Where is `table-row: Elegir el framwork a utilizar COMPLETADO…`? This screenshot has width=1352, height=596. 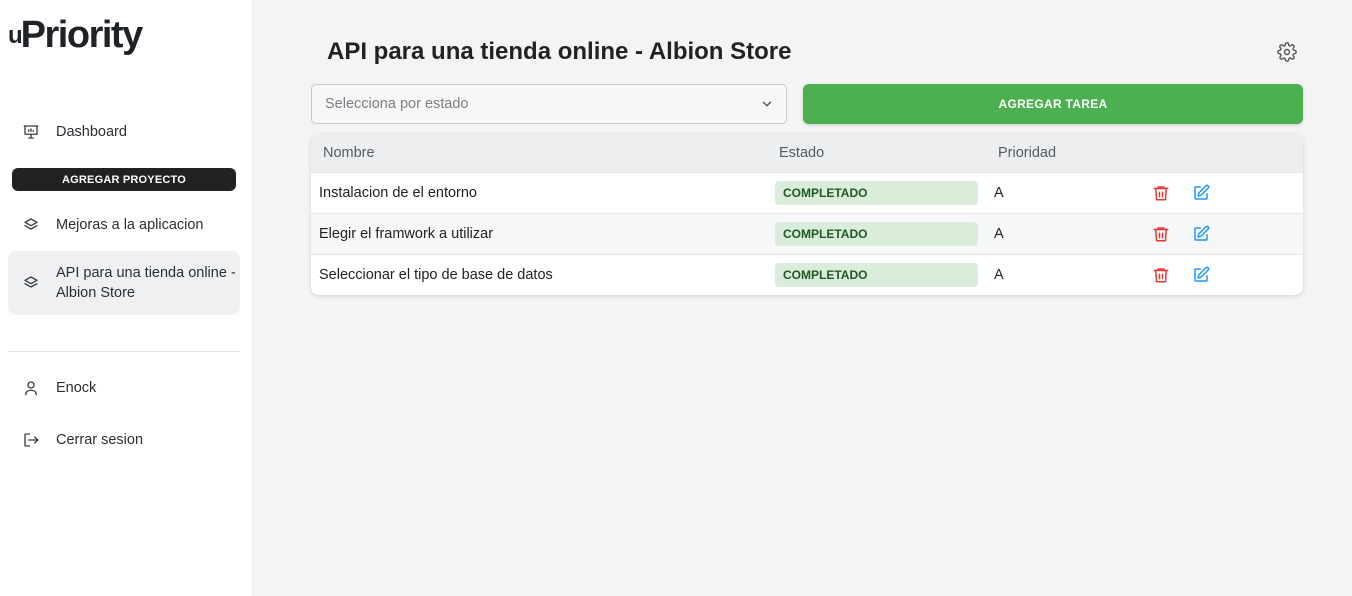 table-row: Elegir el framwork a utilizar COMPLETADO… is located at coordinates (807, 233).